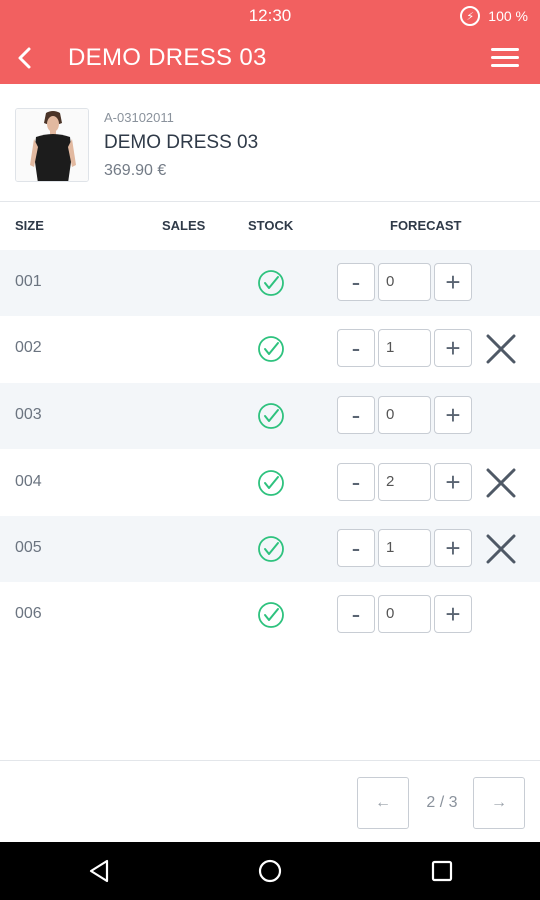  I want to click on nav-recents-icon, so click(442, 871).